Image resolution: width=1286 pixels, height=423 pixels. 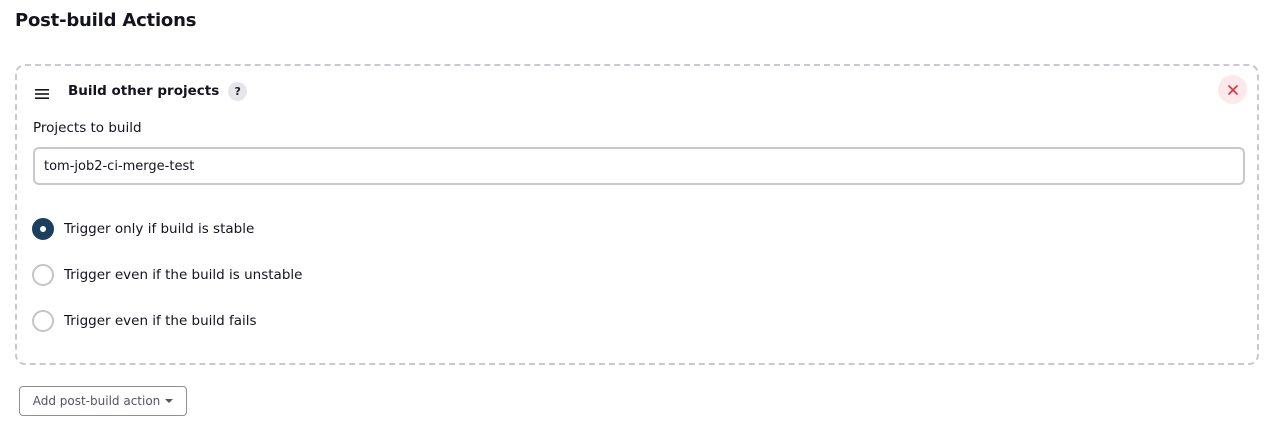 I want to click on add-post-build-action-button: Add post-build action, so click(x=103, y=401).